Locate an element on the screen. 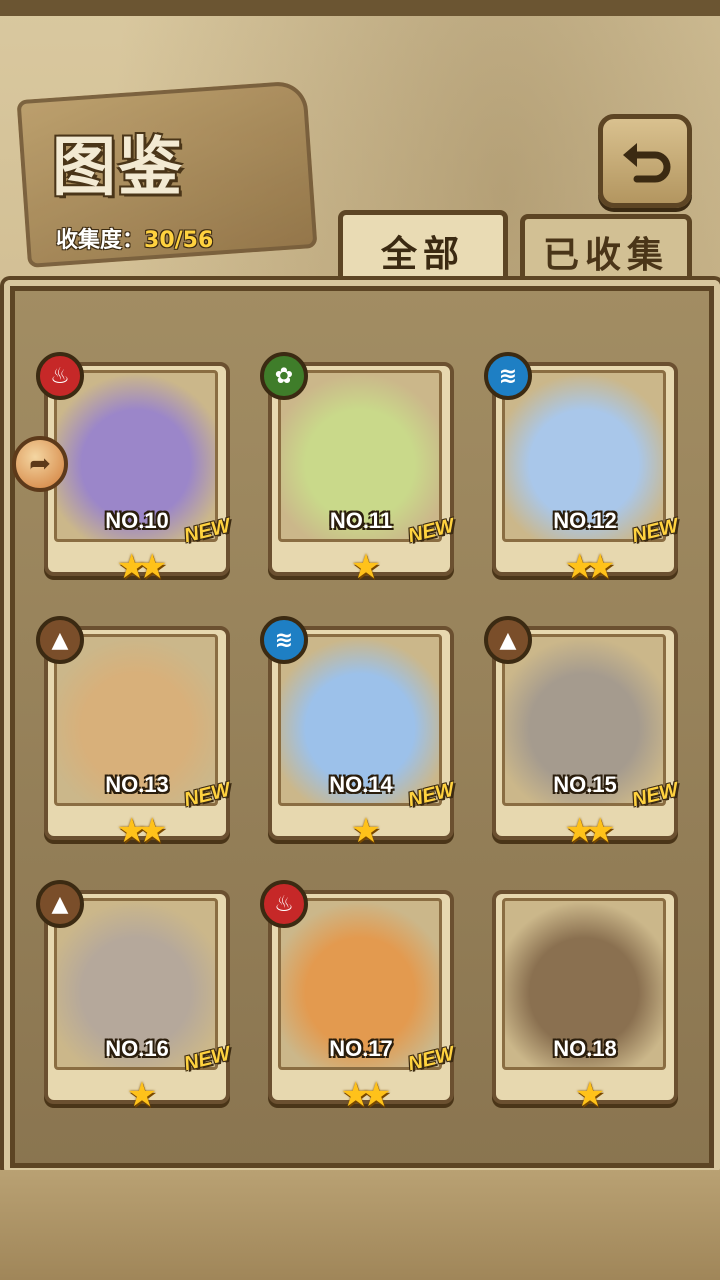 The width and height of the screenshot is (720, 1280). tab-collected: 已收集 is located at coordinates (606, 249).